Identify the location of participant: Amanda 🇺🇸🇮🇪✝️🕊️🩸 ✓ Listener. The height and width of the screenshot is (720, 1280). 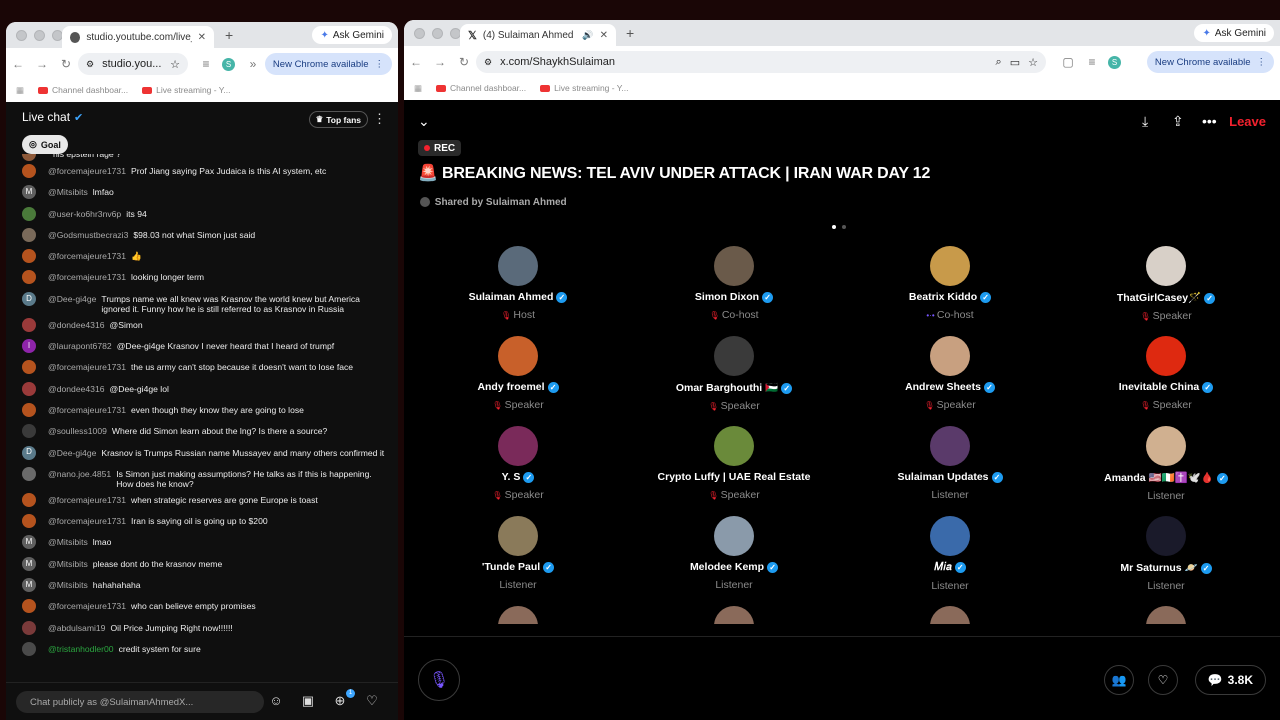
(1166, 464).